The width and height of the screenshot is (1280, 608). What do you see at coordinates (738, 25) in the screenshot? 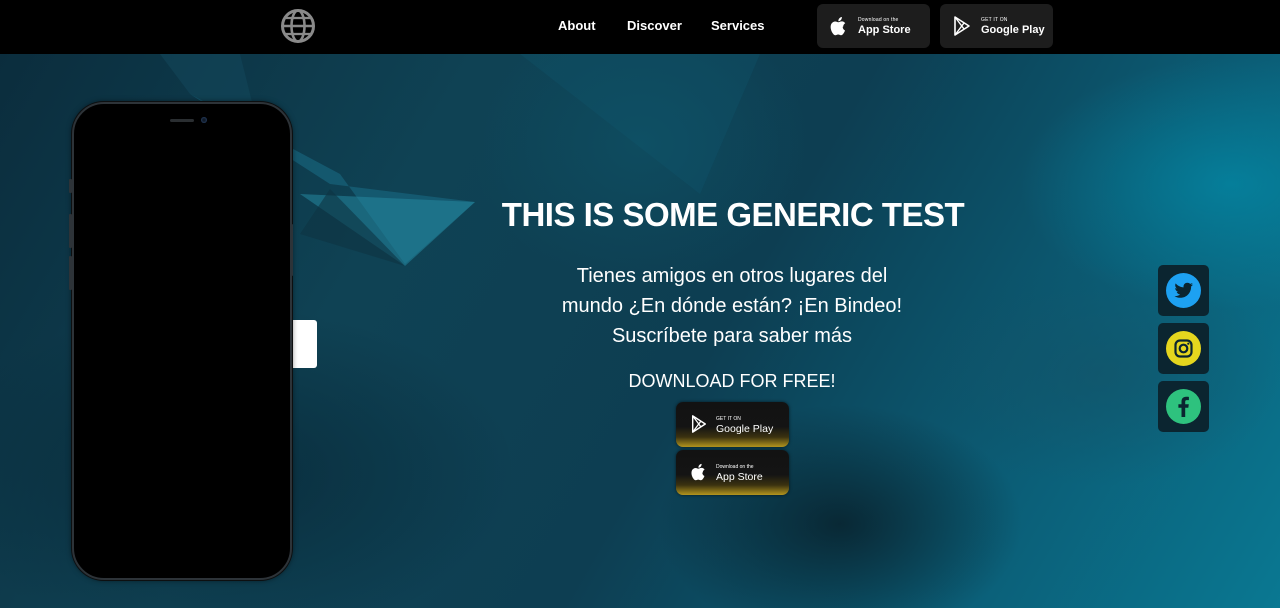
I see `nav-link-services: Services` at bounding box center [738, 25].